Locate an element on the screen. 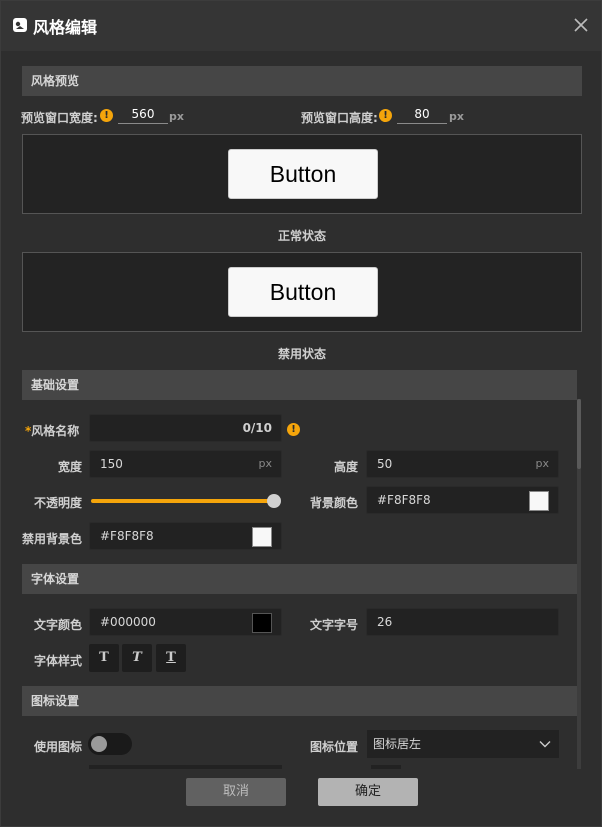  section-preview-header: 风格预览 is located at coordinates (302, 81).